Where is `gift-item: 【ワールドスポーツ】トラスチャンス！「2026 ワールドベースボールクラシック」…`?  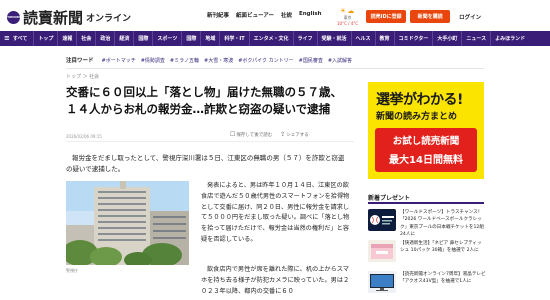 gift-item: 【ワールドスポーツ】トラスチャンス！「2026 ワールドベースボールクラシック」… is located at coordinates (426, 224).